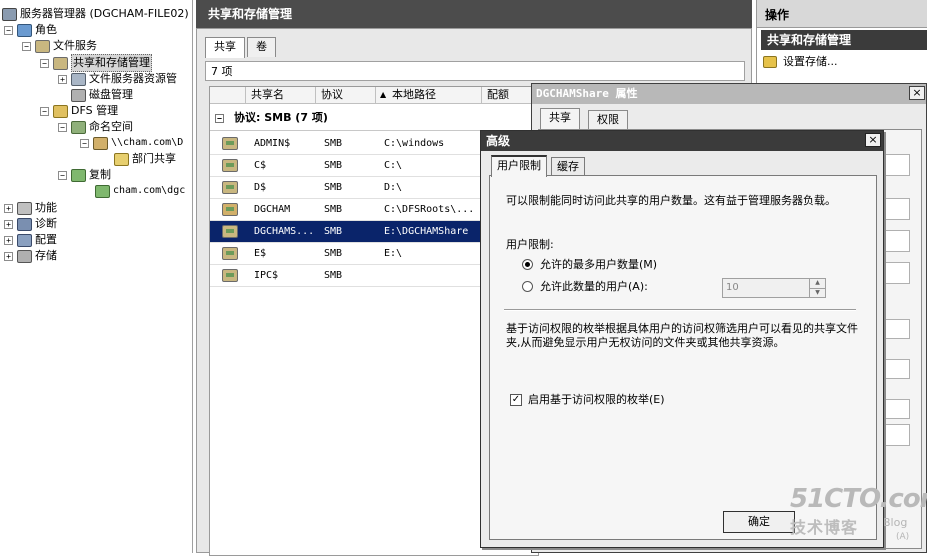 This screenshot has width=927, height=556. I want to click on tree-item-file-services: − 文件服务, so click(59, 46).